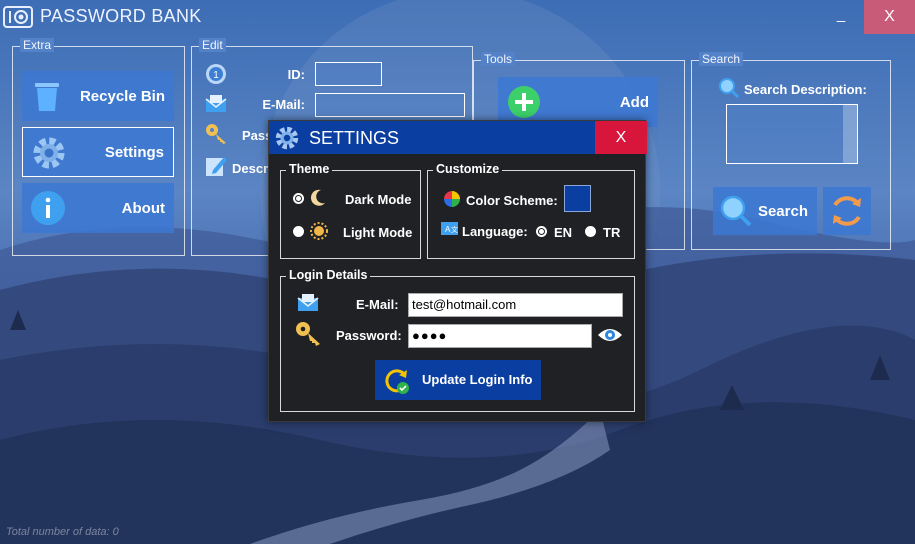 This screenshot has height=544, width=915. I want to click on refresh-button, so click(847, 211).